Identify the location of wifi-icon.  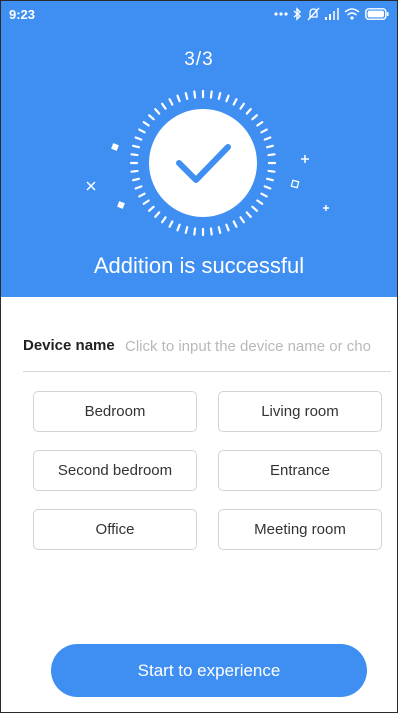
(352, 14).